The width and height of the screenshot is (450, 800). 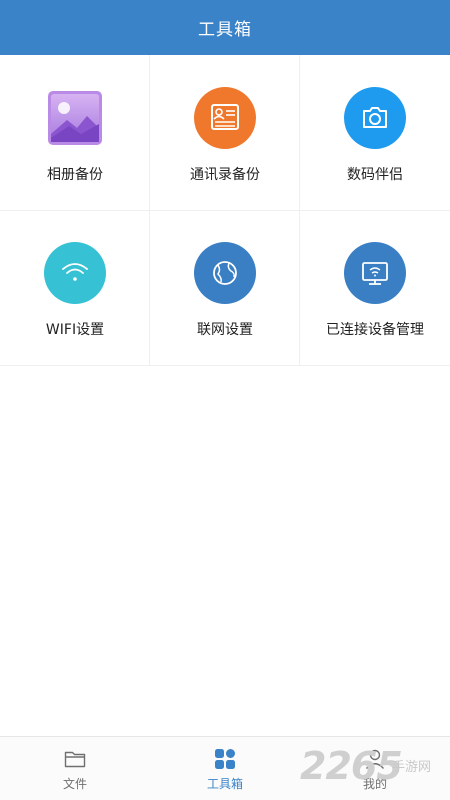 I want to click on camera-icon, so click(x=375, y=118).